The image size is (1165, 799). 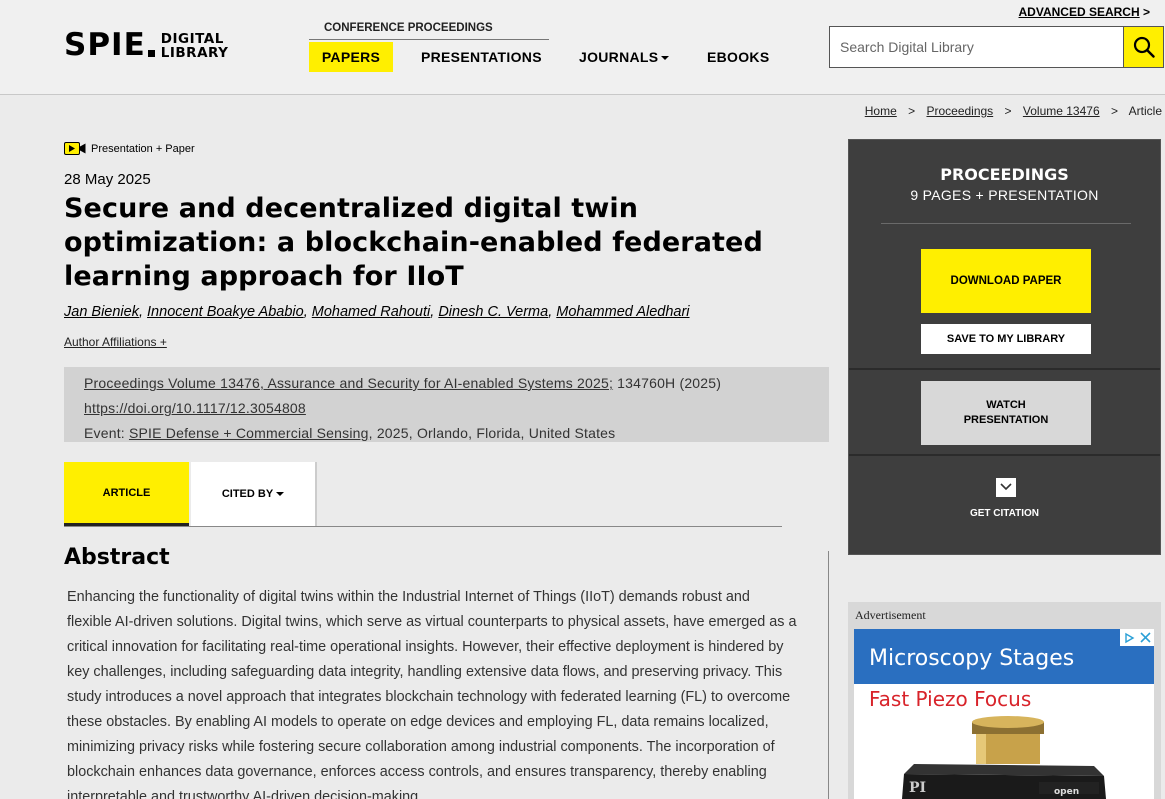 What do you see at coordinates (619, 57) in the screenshot?
I see `nav-journals-label: JOURNALS` at bounding box center [619, 57].